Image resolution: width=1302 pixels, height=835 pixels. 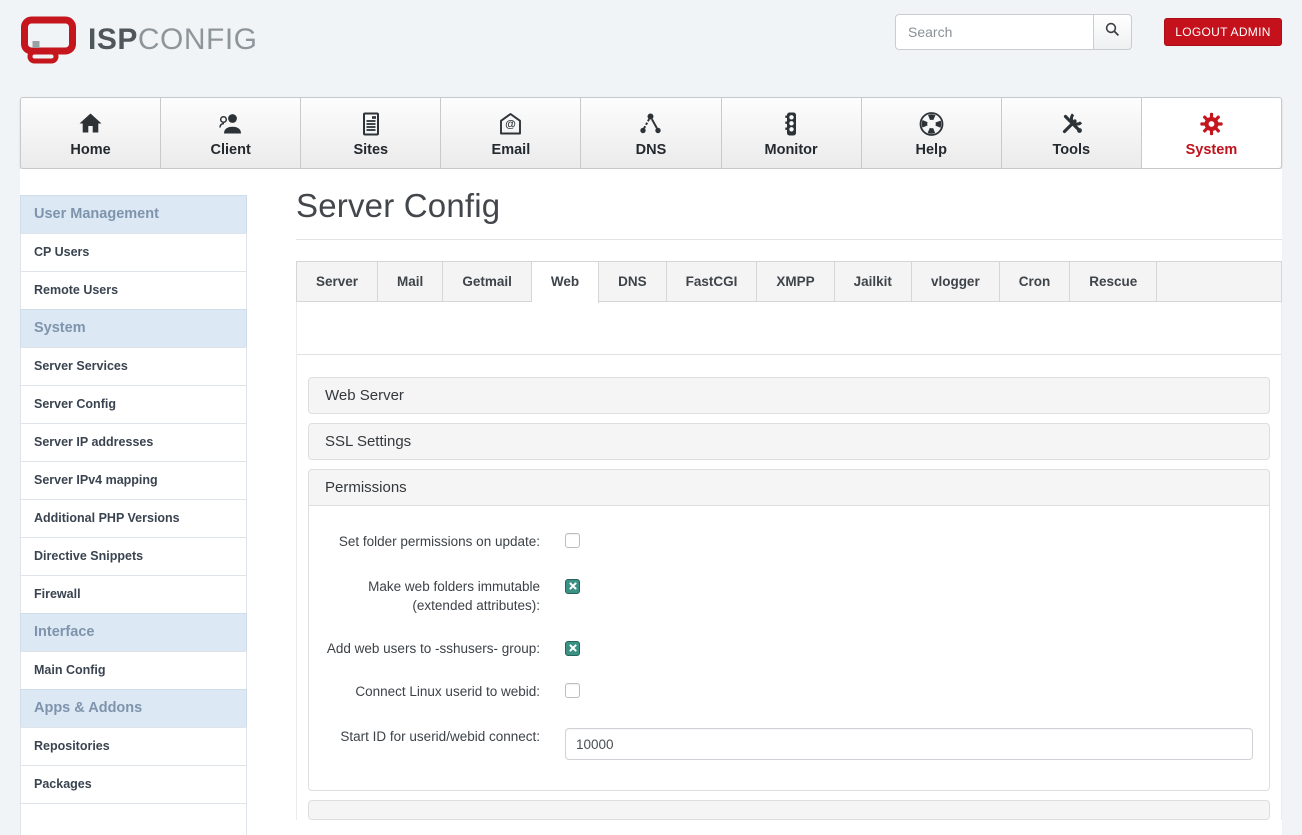 I want to click on search-button, so click(x=1112, y=32).